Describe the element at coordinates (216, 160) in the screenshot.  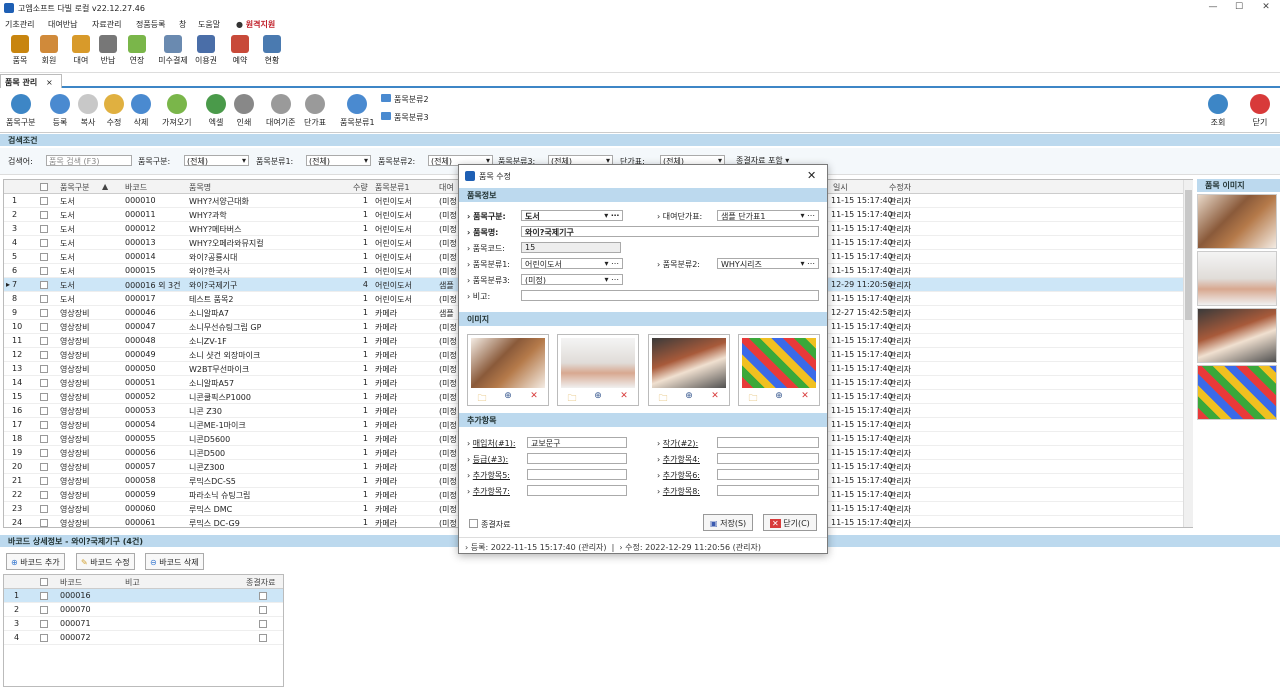
I see `category-select: (전체) ▾` at that location.